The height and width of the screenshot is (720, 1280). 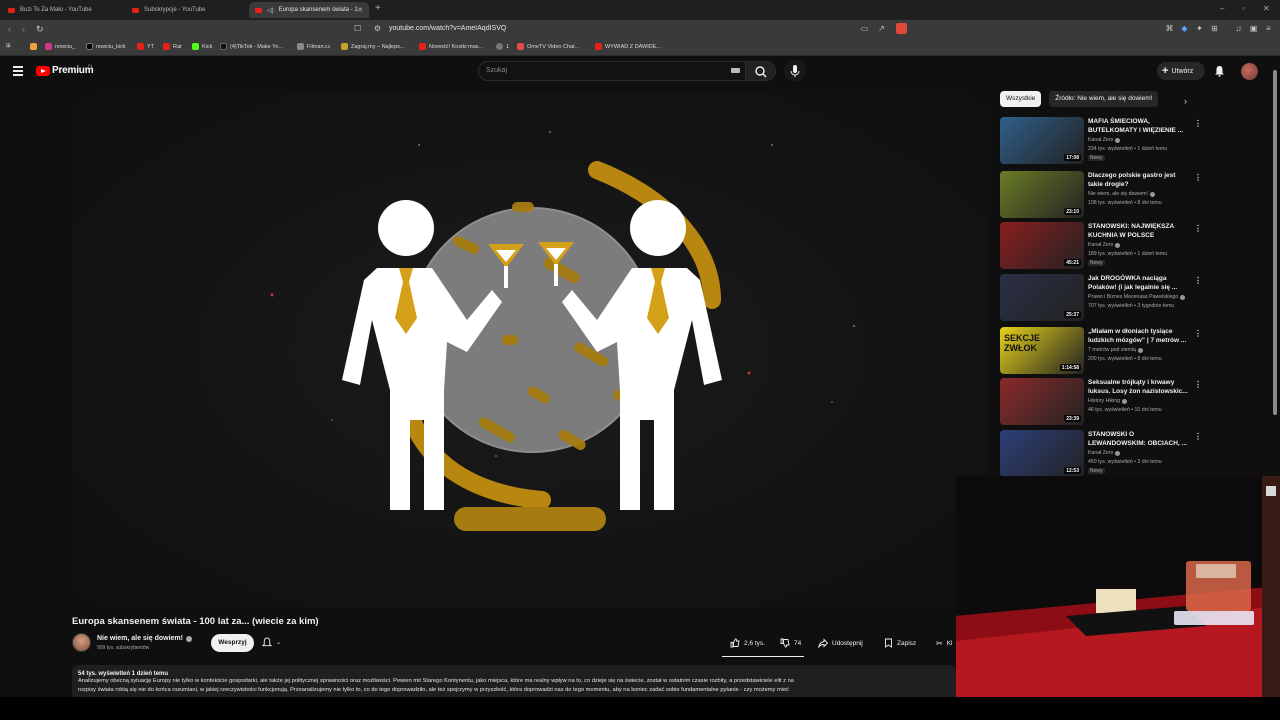 I want to click on browser-tab: Buzi To Za Mało - YouTube, so click(x=62, y=10).